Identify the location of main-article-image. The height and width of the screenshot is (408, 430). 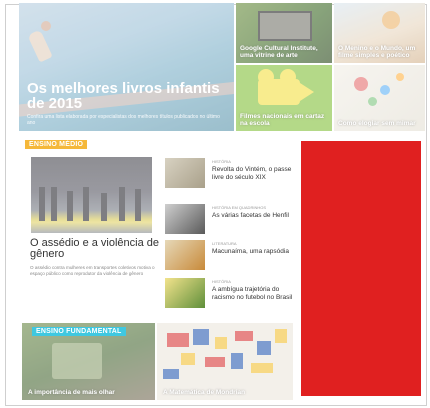
(91, 195).